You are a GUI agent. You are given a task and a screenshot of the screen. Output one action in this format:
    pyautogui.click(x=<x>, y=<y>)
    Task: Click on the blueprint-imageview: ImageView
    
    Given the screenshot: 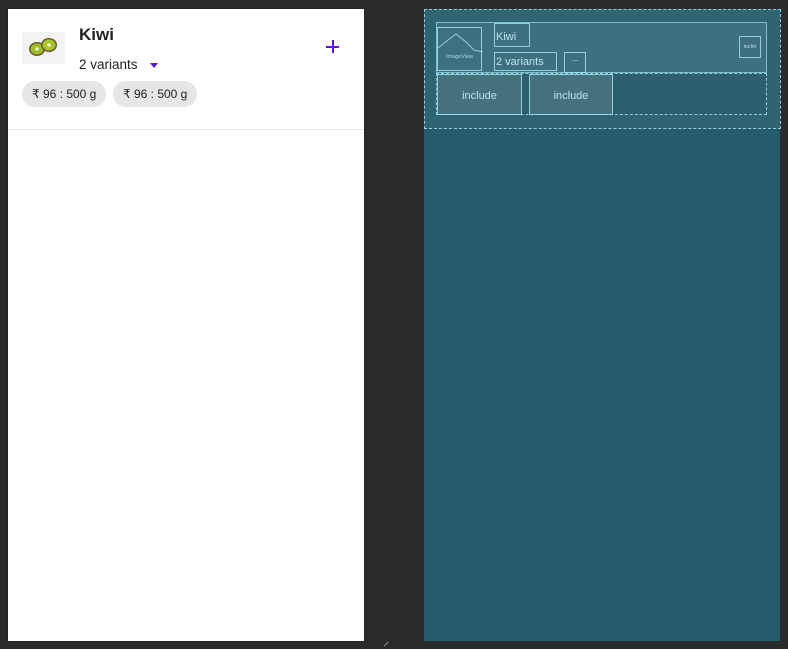 What is the action you would take?
    pyautogui.click(x=460, y=49)
    